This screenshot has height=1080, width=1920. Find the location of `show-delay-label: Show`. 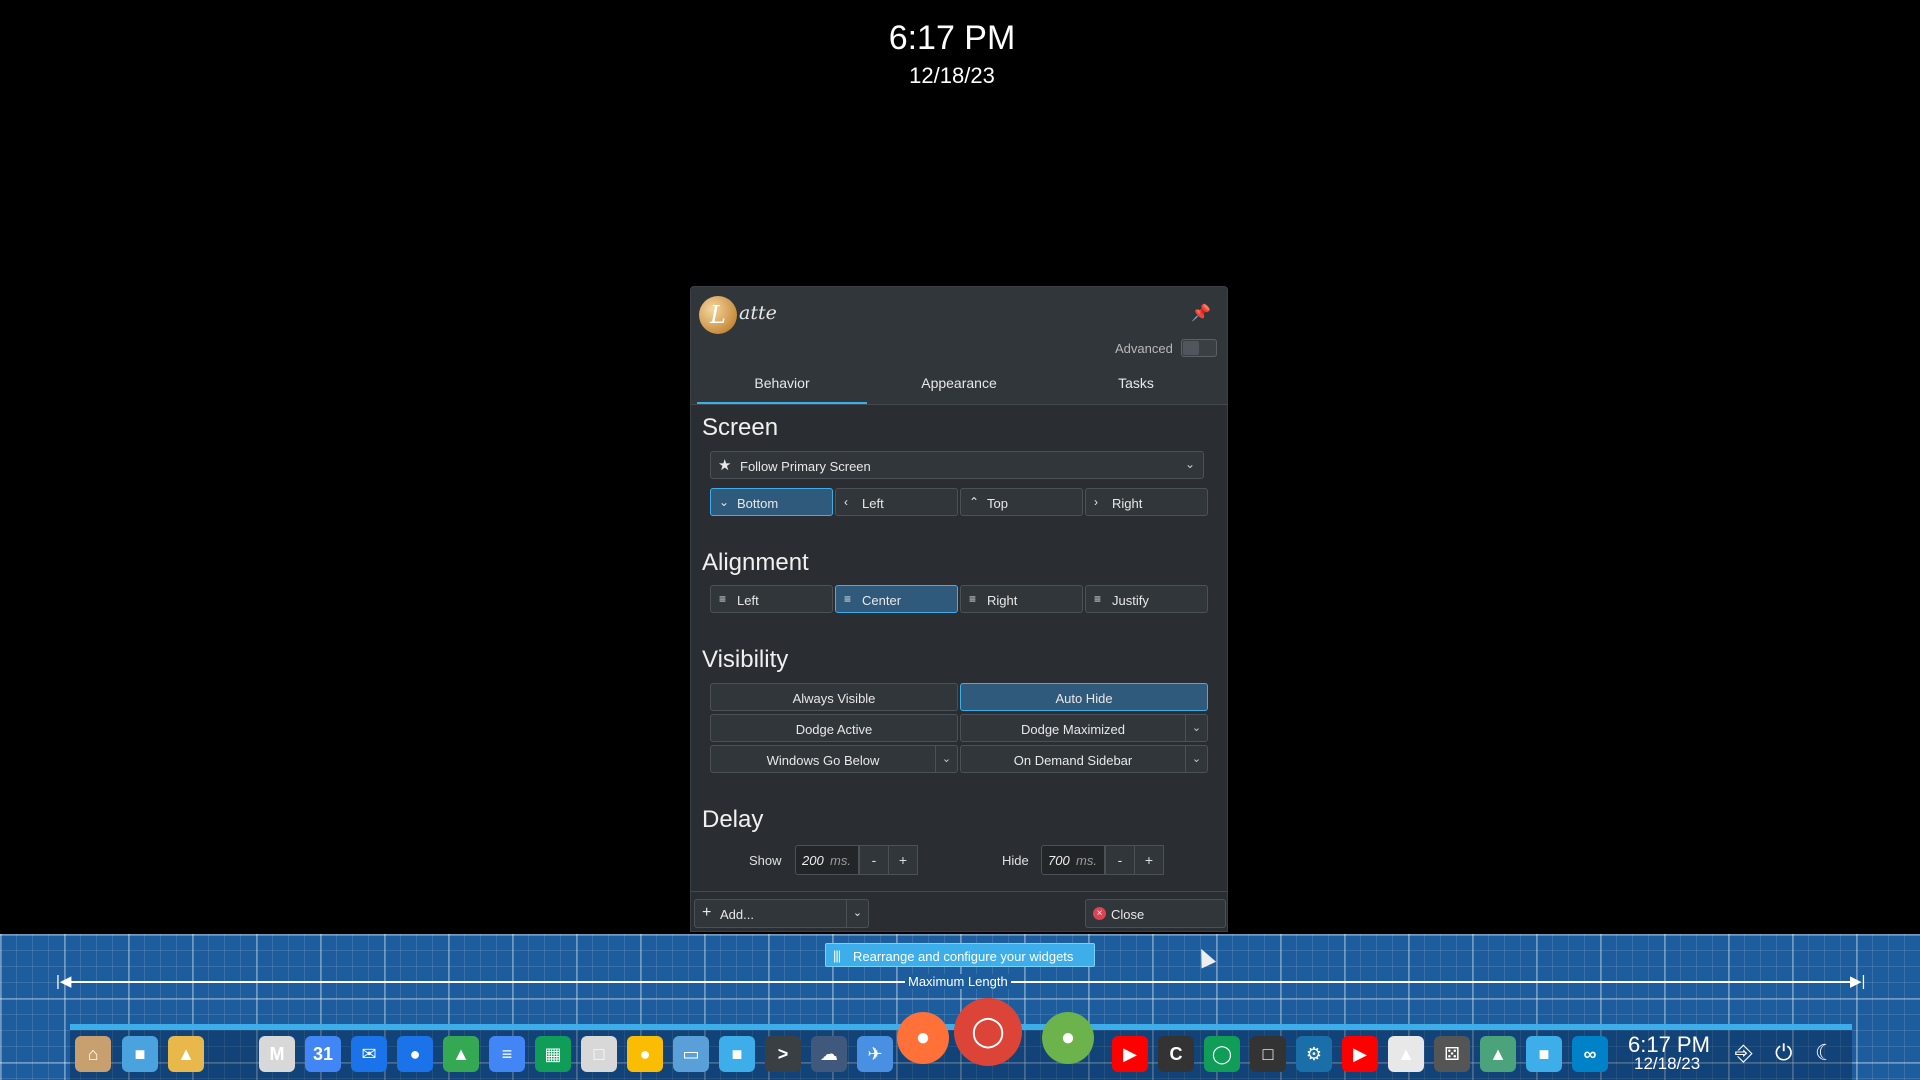

show-delay-label: Show is located at coordinates (765, 860).